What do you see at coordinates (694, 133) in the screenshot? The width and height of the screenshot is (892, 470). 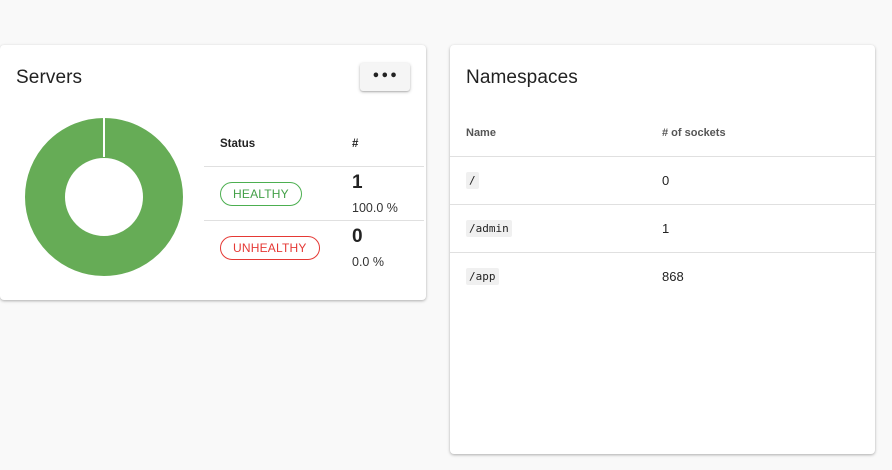 I see `sockets-column-header: # of sockets` at bounding box center [694, 133].